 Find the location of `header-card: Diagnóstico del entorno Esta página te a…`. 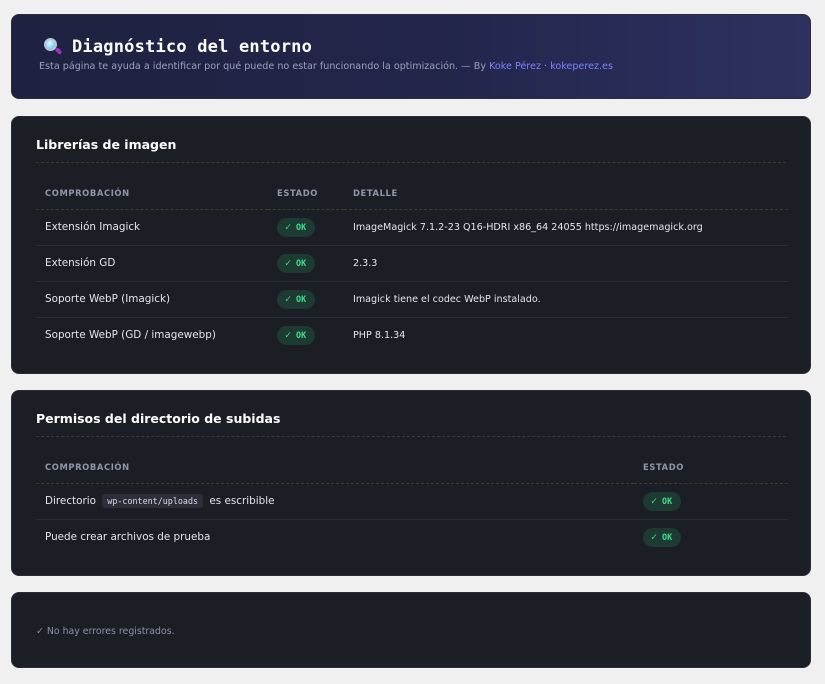

header-card: Diagnóstico del entorno Esta página te a… is located at coordinates (411, 56).